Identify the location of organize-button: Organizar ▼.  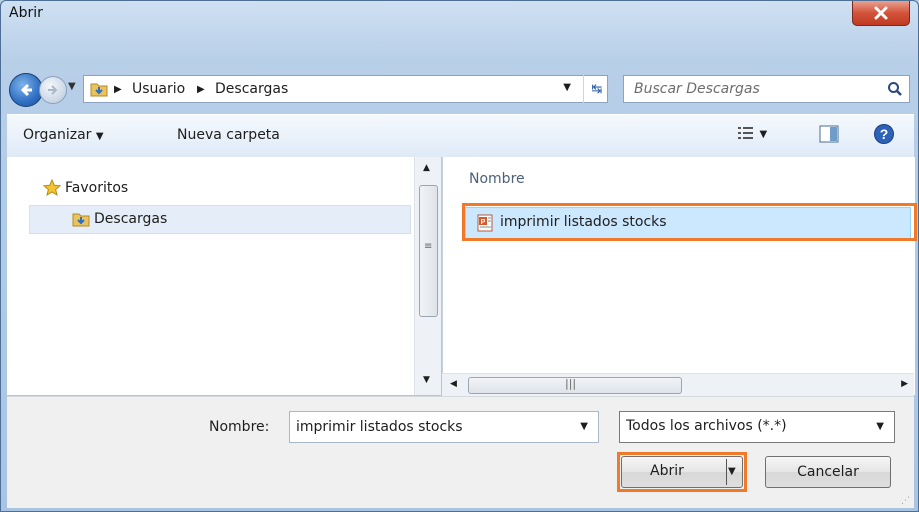
(63, 135).